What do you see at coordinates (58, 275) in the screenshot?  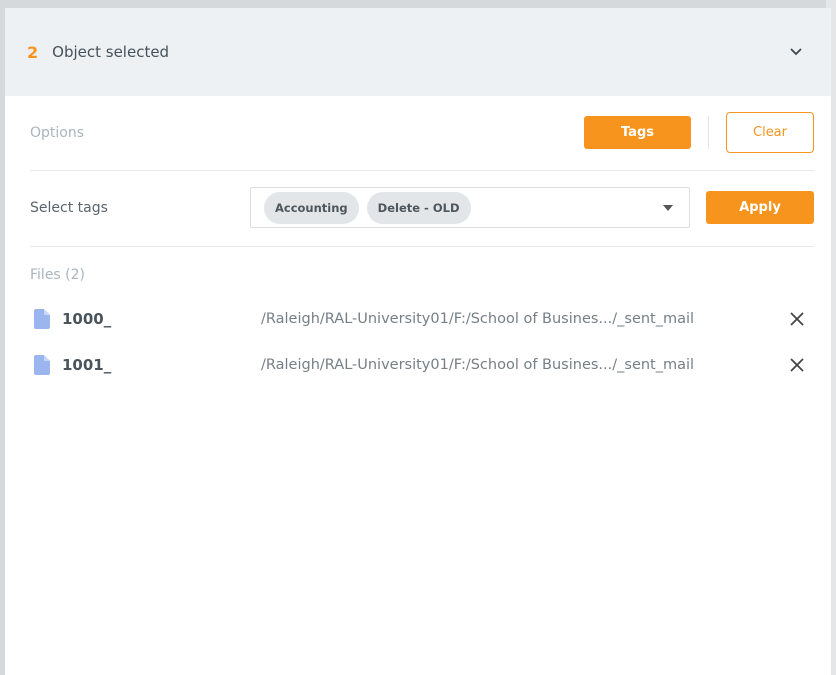 I see `files-heading: Files (2)` at bounding box center [58, 275].